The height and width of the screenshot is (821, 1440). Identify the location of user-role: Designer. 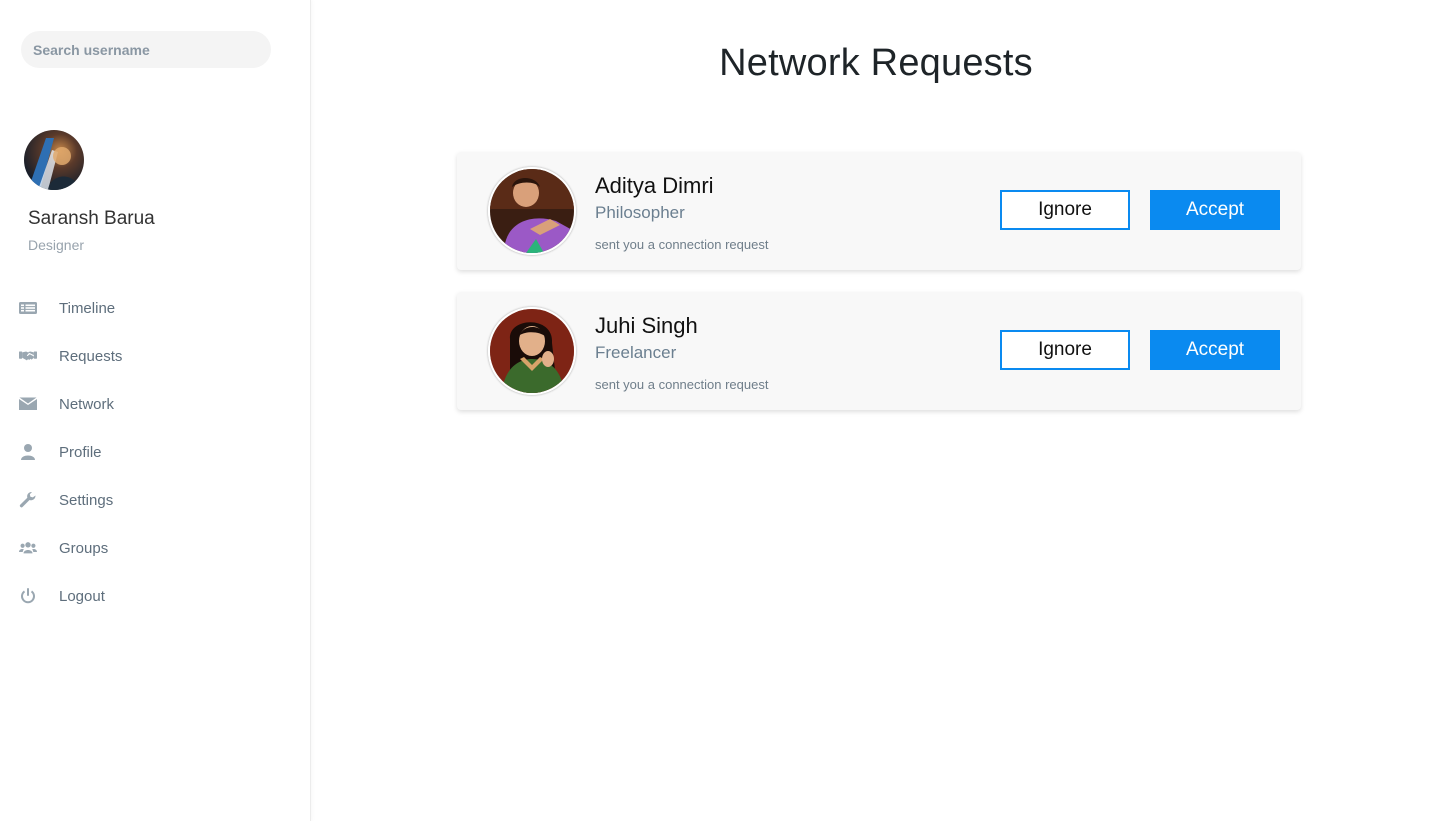
(56, 245).